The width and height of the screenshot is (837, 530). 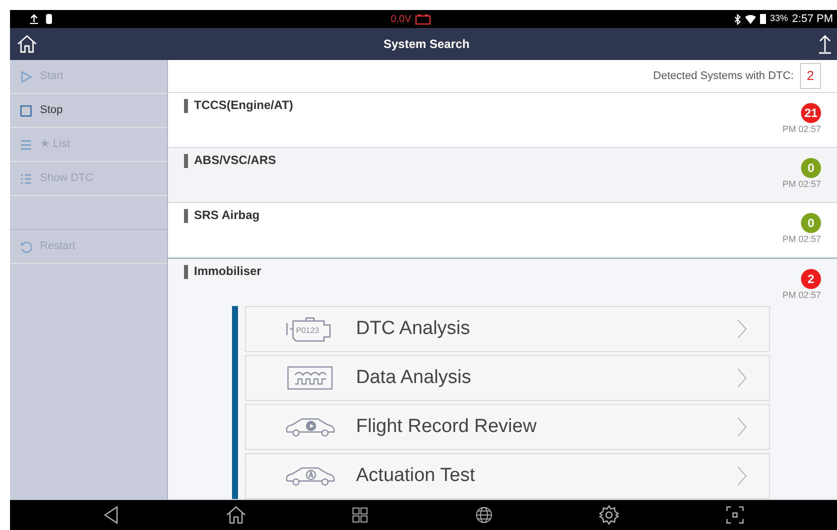 What do you see at coordinates (88, 111) in the screenshot?
I see `sidebar-item: Stop` at bounding box center [88, 111].